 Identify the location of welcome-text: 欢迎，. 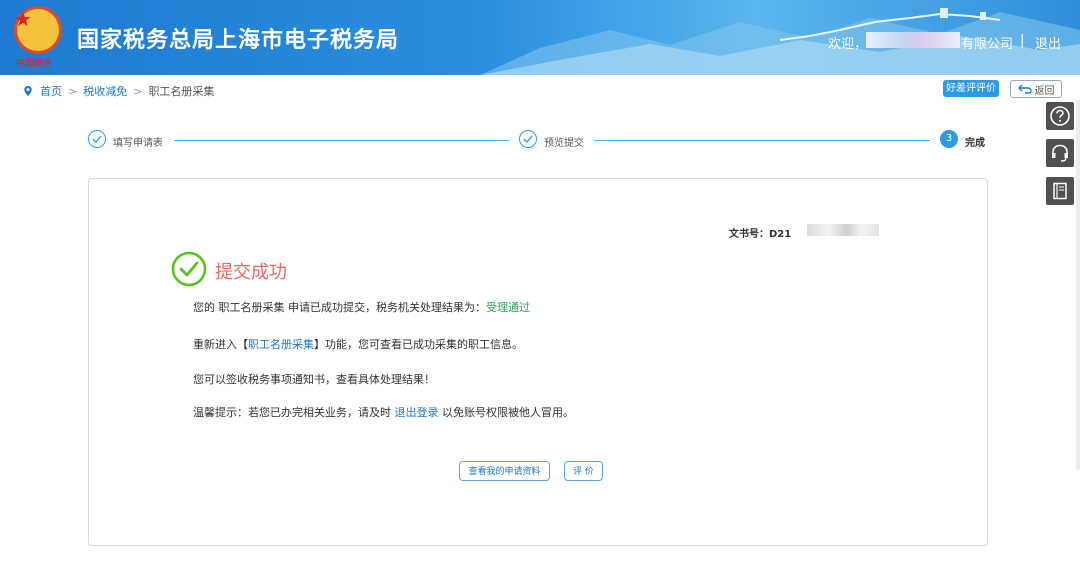
(848, 44).